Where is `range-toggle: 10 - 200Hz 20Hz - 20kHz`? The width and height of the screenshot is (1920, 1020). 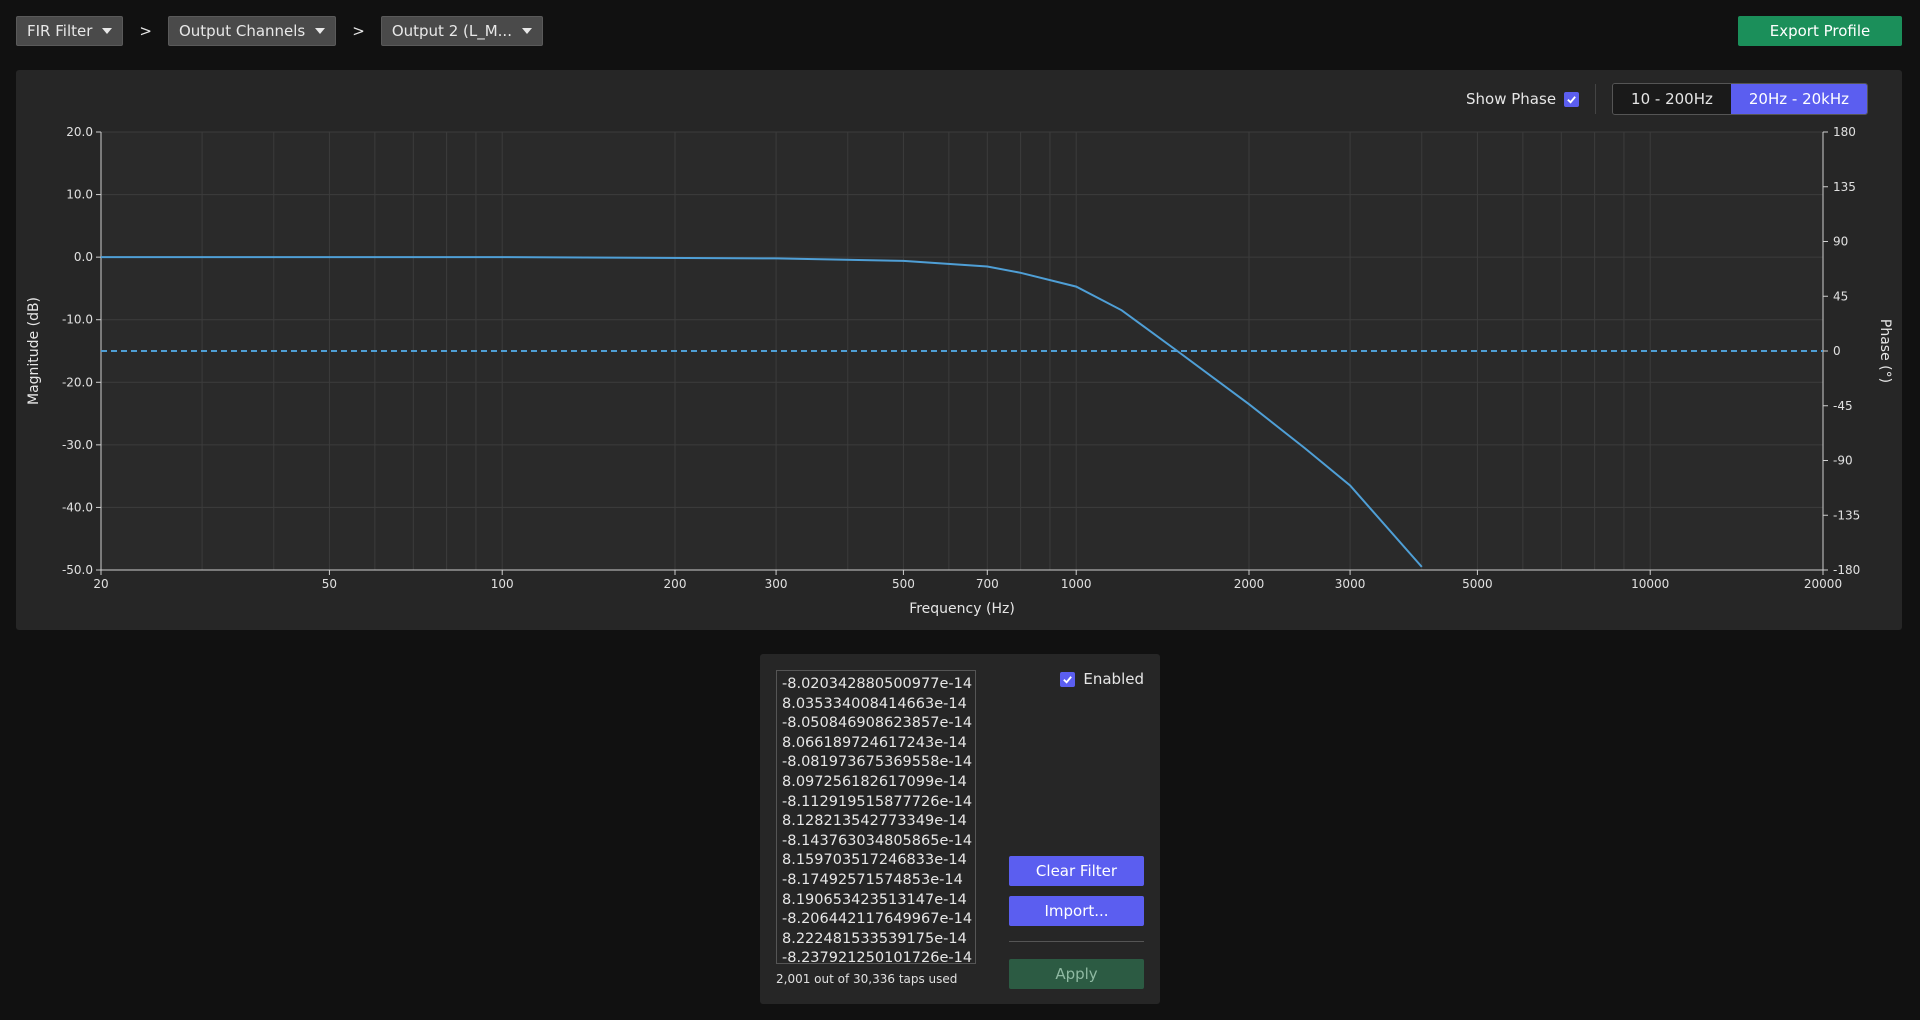 range-toggle: 10 - 200Hz 20Hz - 20kHz is located at coordinates (1740, 99).